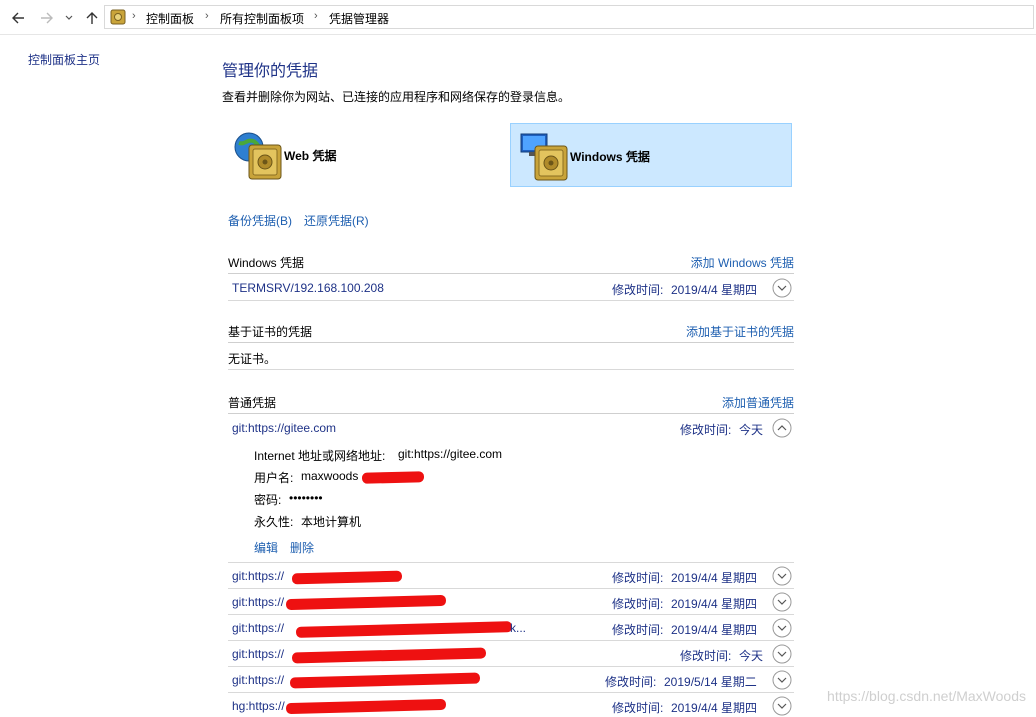  Describe the element at coordinates (758, 402) in the screenshot. I see `add-generic-credential-link: 添加普通凭据` at that location.